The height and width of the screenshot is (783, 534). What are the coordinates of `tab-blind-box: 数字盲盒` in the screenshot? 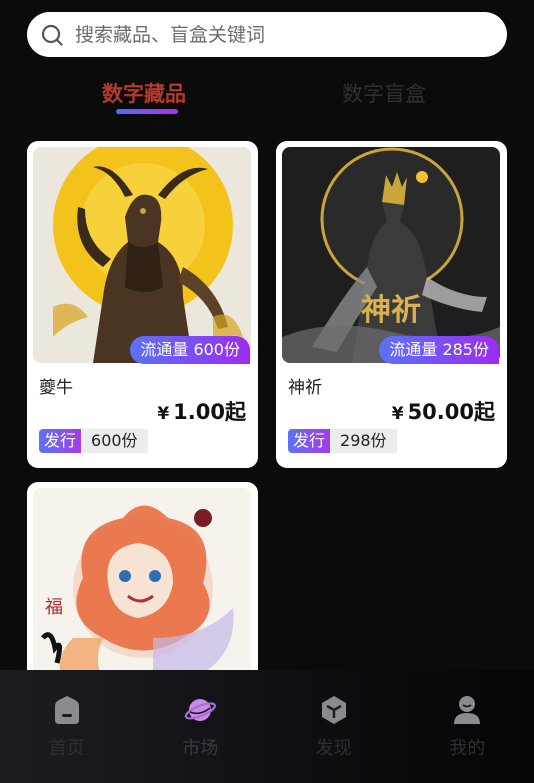 It's located at (384, 94).